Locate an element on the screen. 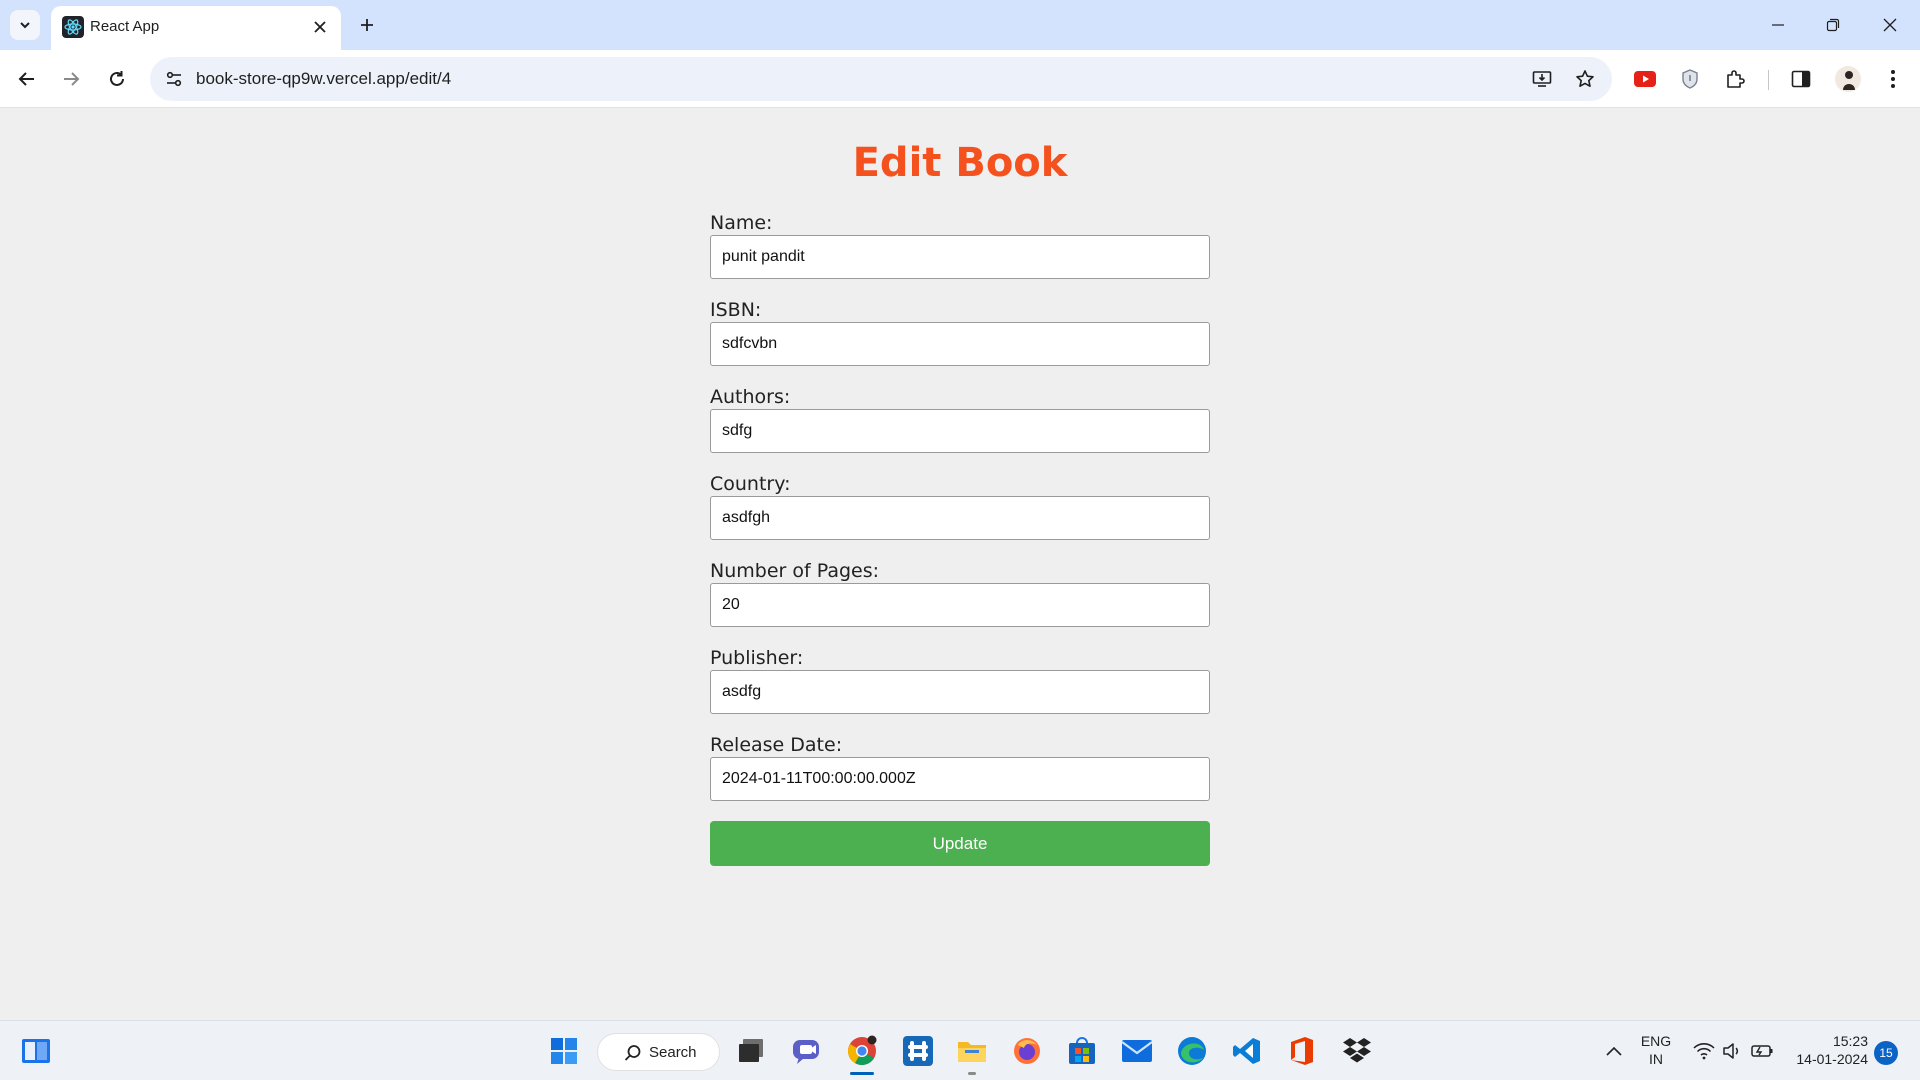 This screenshot has height=1080, width=1920. country-label: Country: is located at coordinates (750, 484).